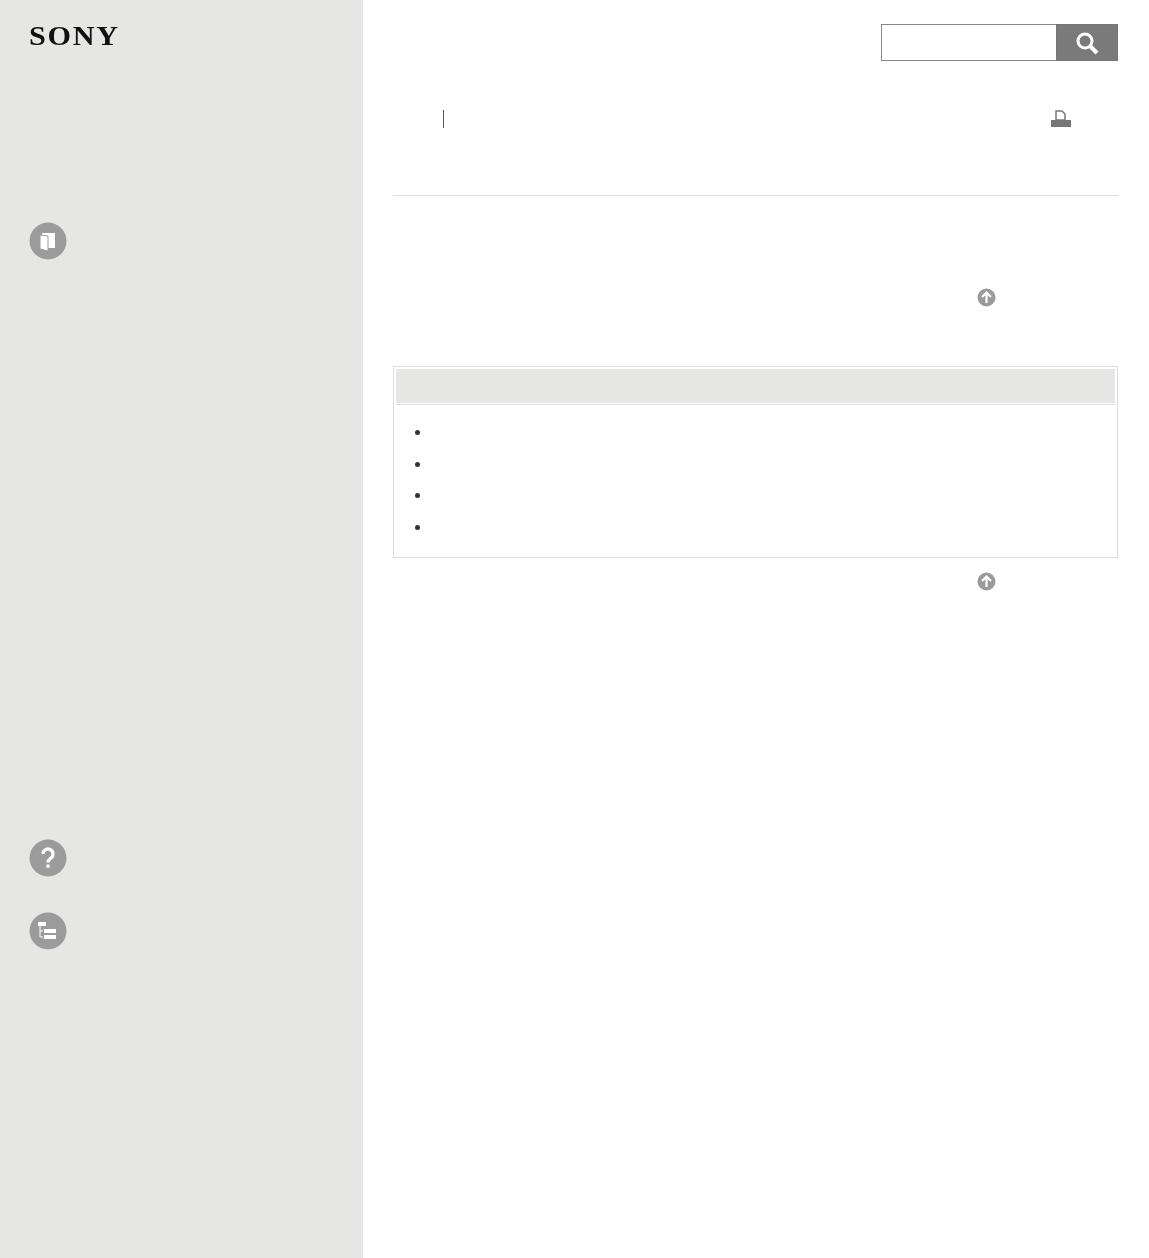 The image size is (1149, 1258). Describe the element at coordinates (1060, 119) in the screenshot. I see `printer-icon` at that location.